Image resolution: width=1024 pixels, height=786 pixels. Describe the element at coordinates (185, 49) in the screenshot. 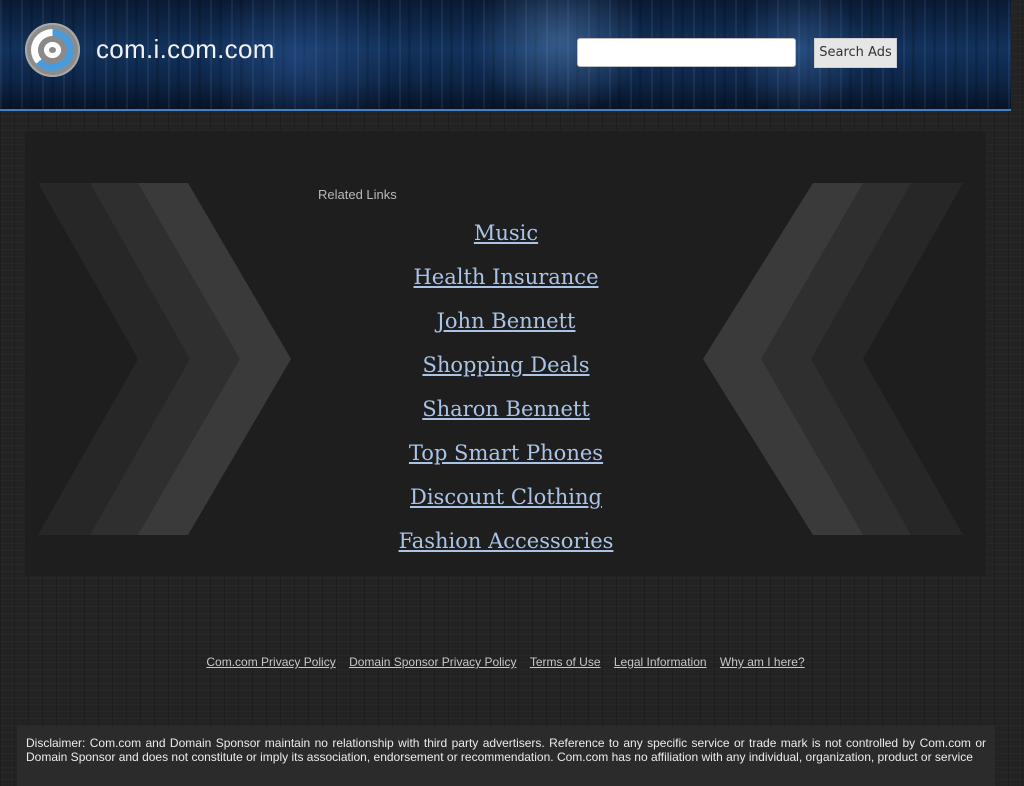

I see `site-title: com.i.com.com` at that location.